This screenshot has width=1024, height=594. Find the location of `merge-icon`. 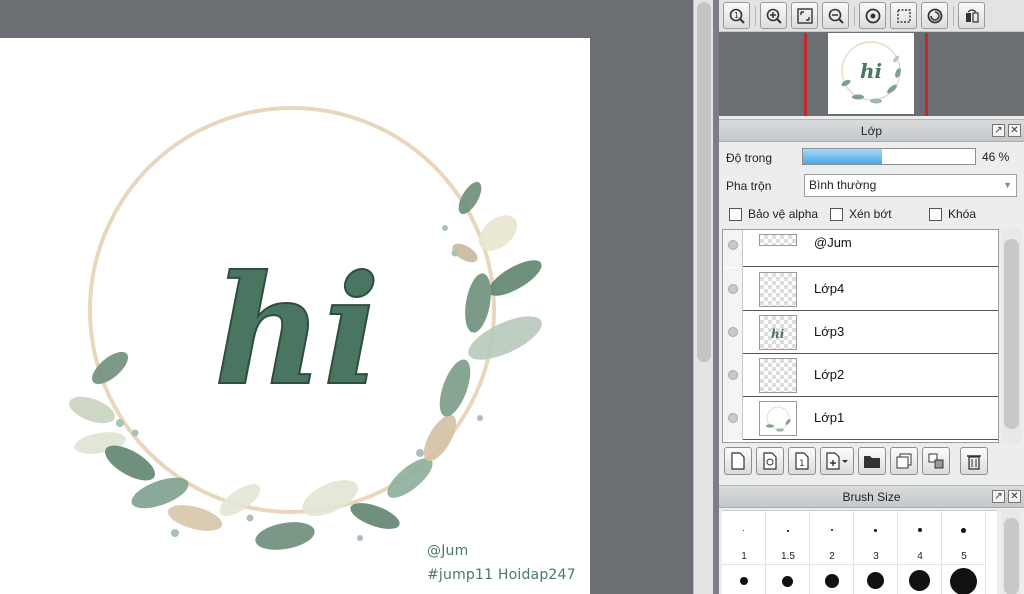

merge-icon is located at coordinates (936, 461).